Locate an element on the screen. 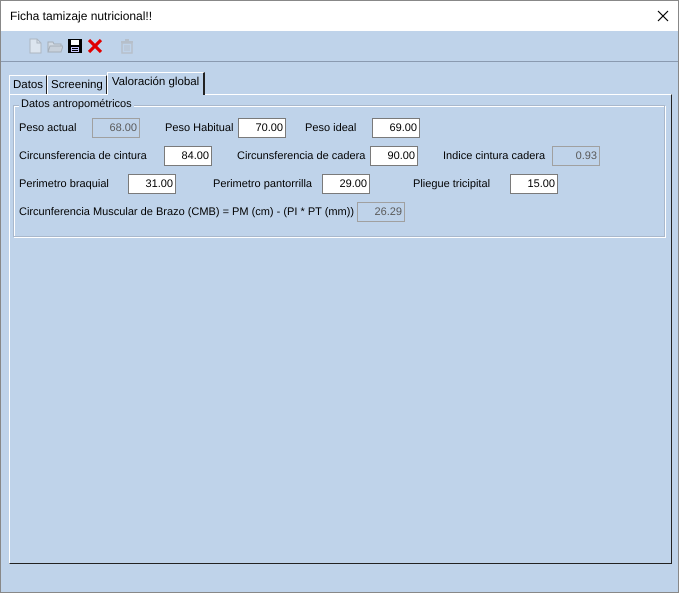 Image resolution: width=679 pixels, height=593 pixels. save-icon is located at coordinates (75, 46).